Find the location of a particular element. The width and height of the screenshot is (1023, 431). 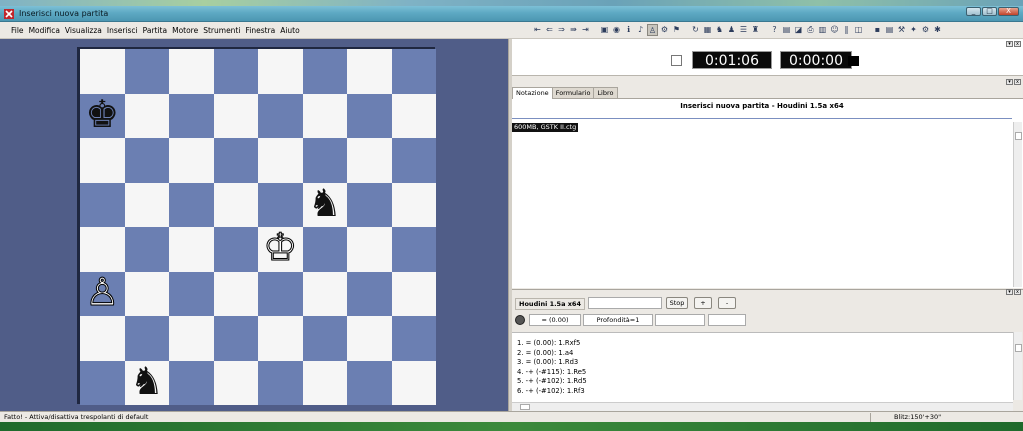

square-f7 is located at coordinates (324, 115).